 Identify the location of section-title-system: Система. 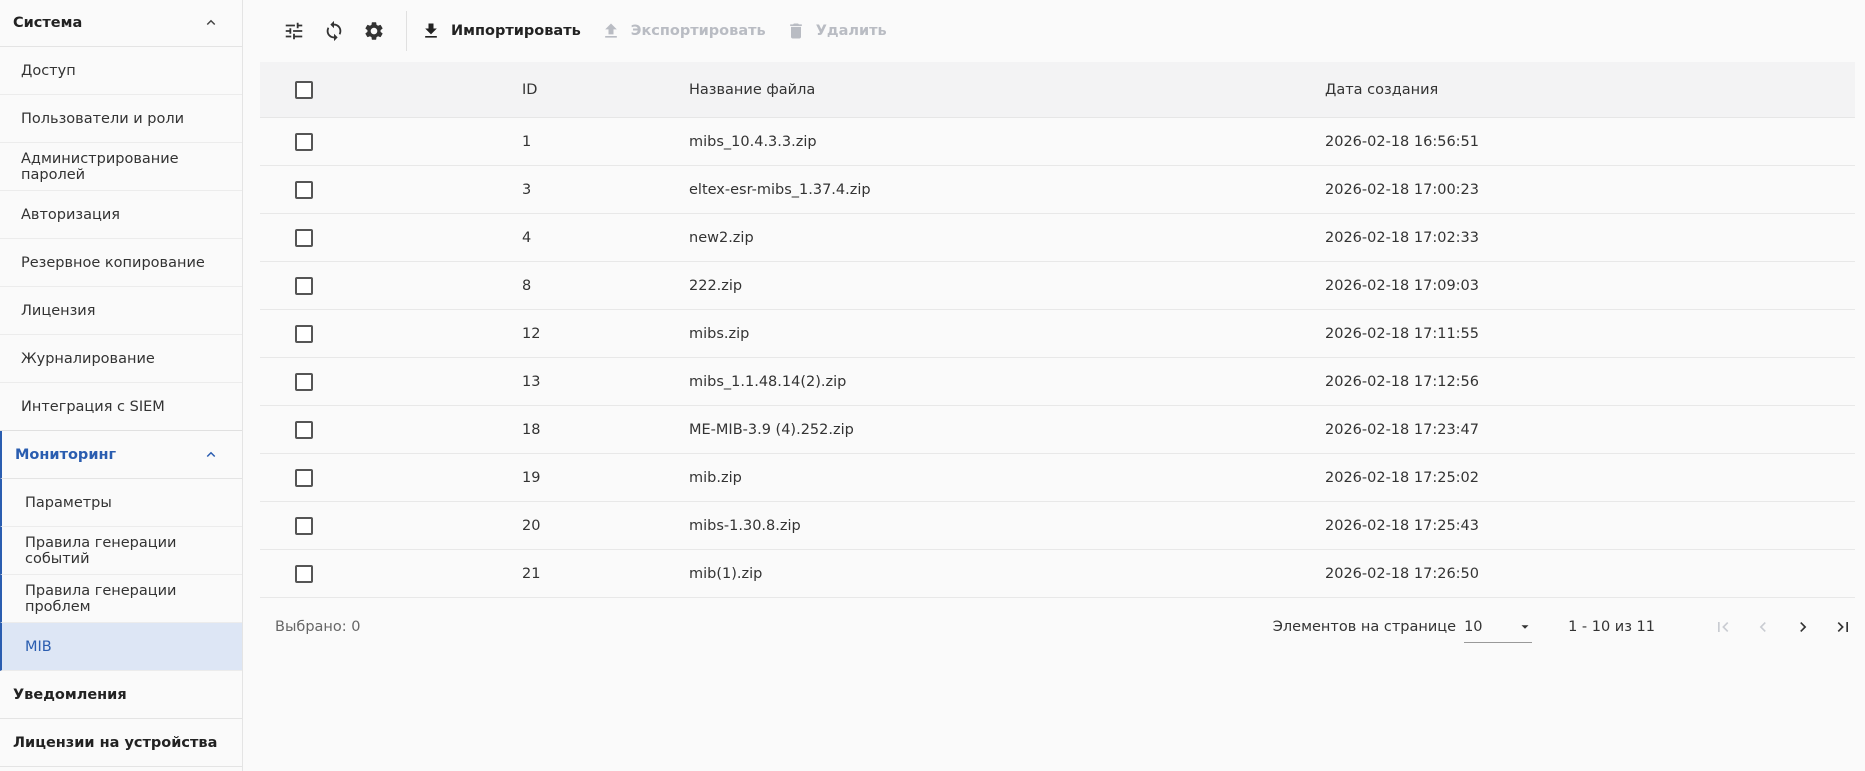
(48, 23).